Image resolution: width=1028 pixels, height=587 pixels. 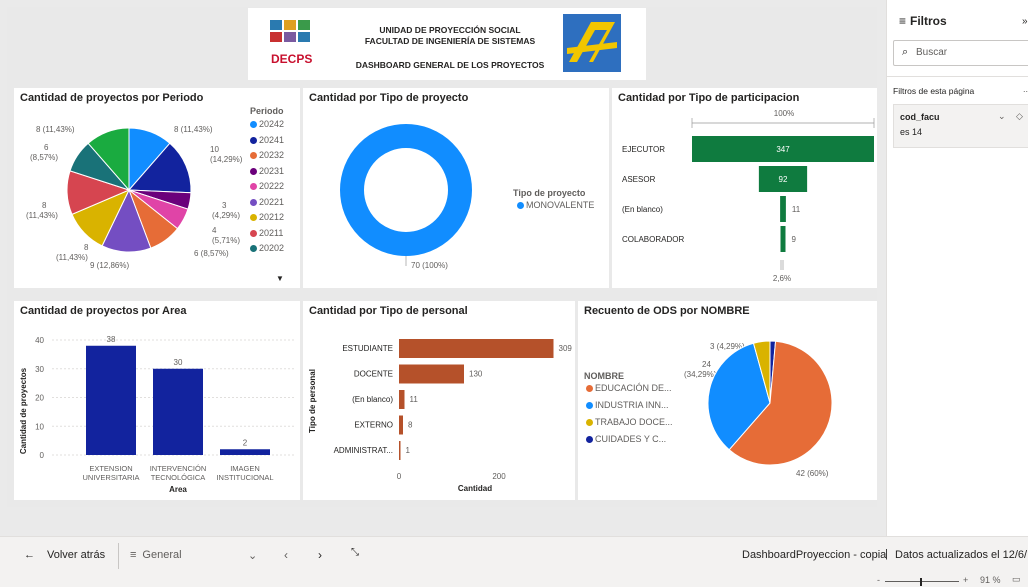 I want to click on funnel-value-label: 11, so click(x=796, y=209).